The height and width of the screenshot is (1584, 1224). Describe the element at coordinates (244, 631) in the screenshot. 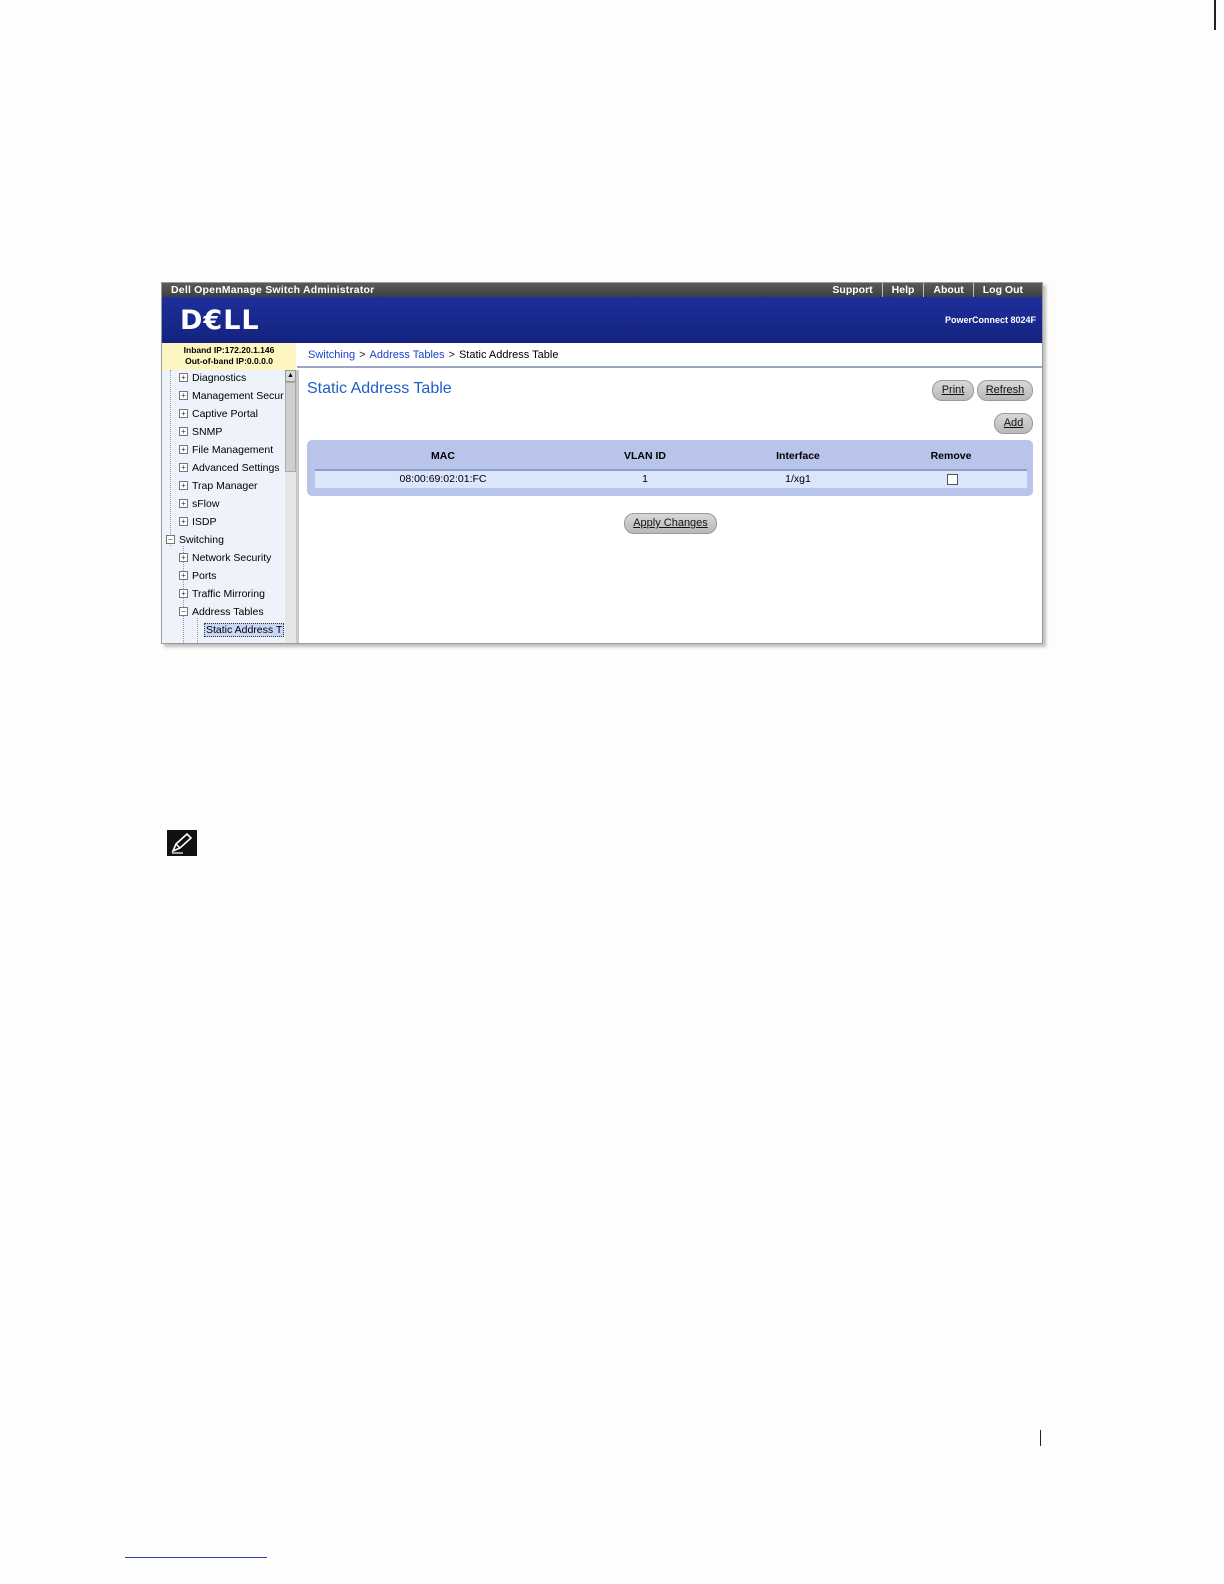

I see `sidebar-item-static-address-table: Static Address T` at that location.